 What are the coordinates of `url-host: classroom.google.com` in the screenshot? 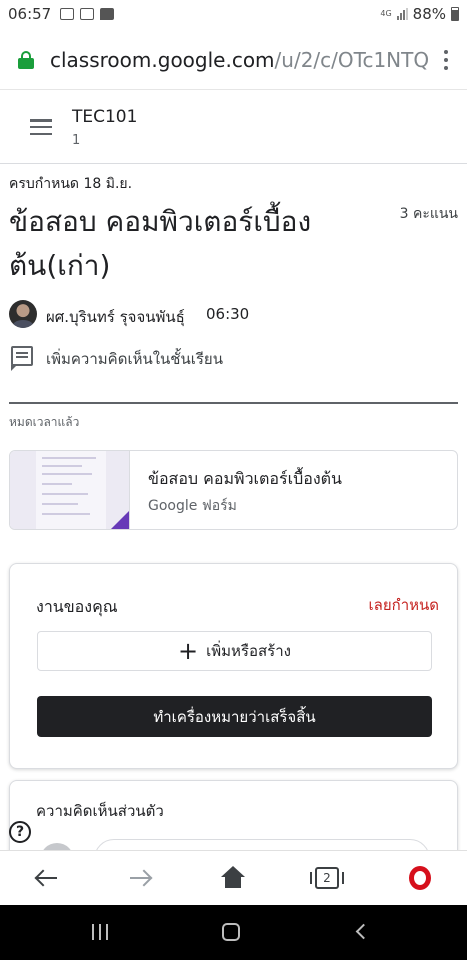 It's located at (162, 60).